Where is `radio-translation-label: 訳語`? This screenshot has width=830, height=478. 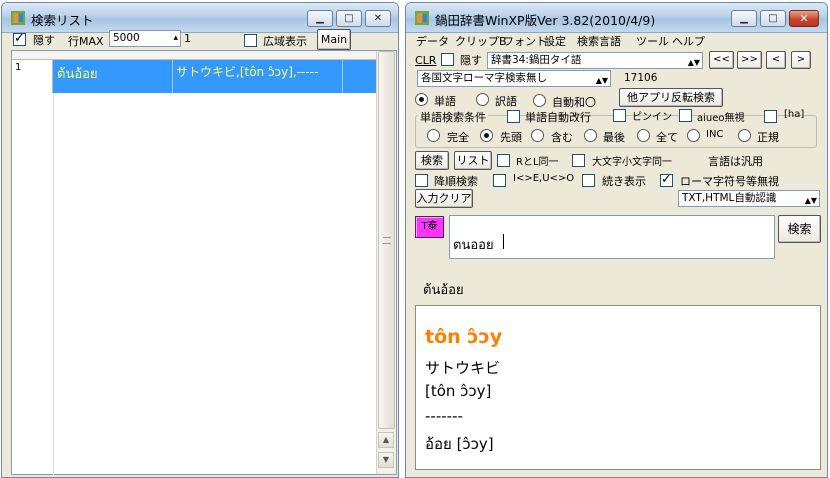
radio-translation-label: 訳語 is located at coordinates (506, 101).